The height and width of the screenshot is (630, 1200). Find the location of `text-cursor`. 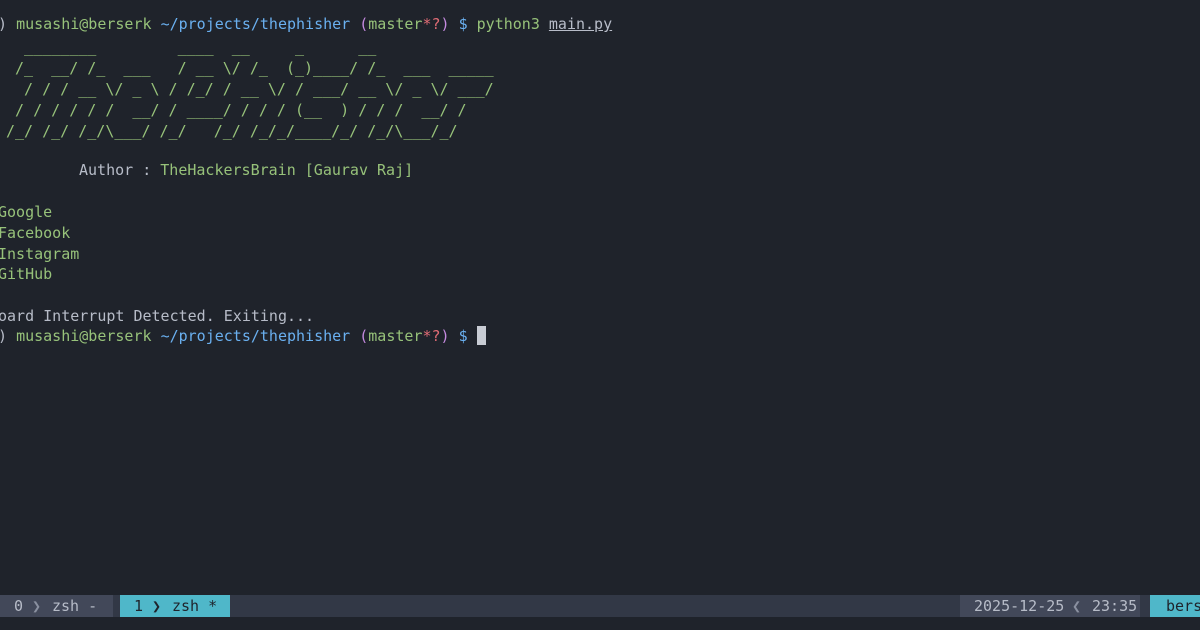

text-cursor is located at coordinates (481, 335).